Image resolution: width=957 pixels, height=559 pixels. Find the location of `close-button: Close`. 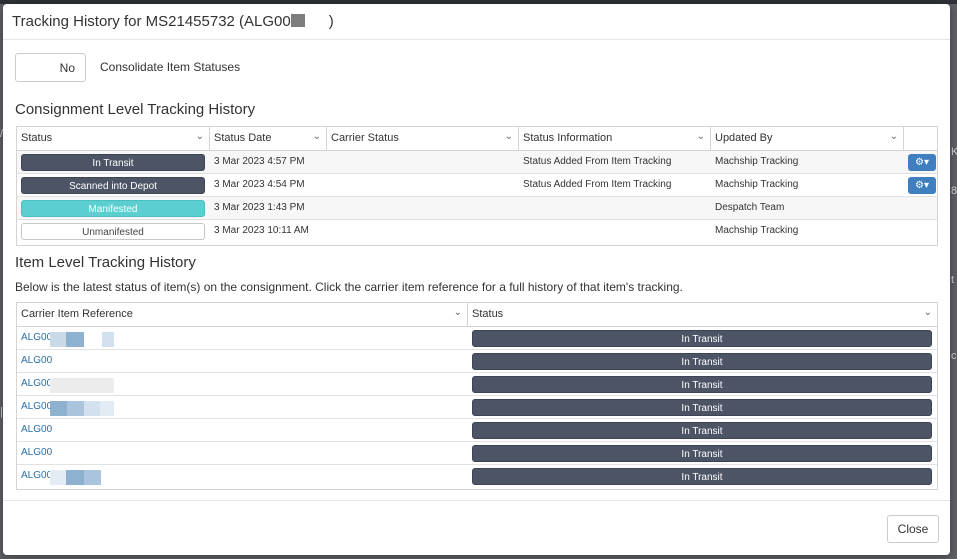

close-button: Close is located at coordinates (913, 529).